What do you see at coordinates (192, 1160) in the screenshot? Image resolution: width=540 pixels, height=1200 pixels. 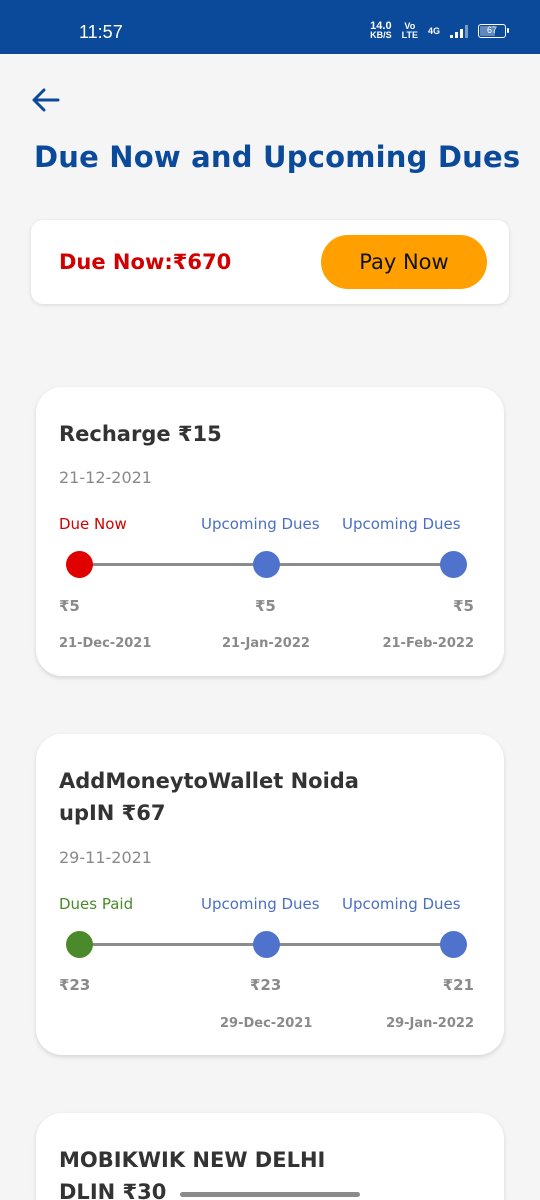 I see `transaction-title: MOBIKWIK NEW DELHI` at bounding box center [192, 1160].